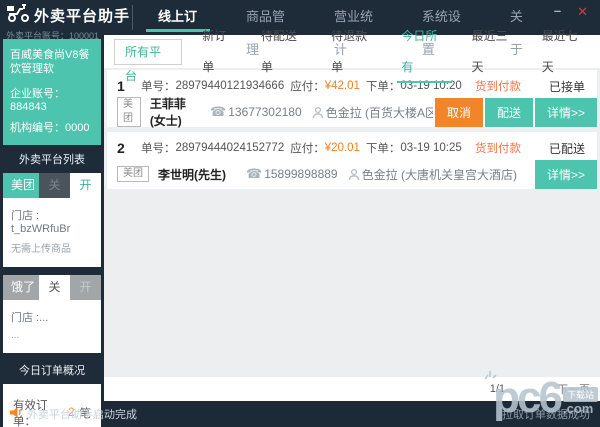 This screenshot has width=600, height=427. I want to click on platform-name-meituan: 美团, so click(21, 185).